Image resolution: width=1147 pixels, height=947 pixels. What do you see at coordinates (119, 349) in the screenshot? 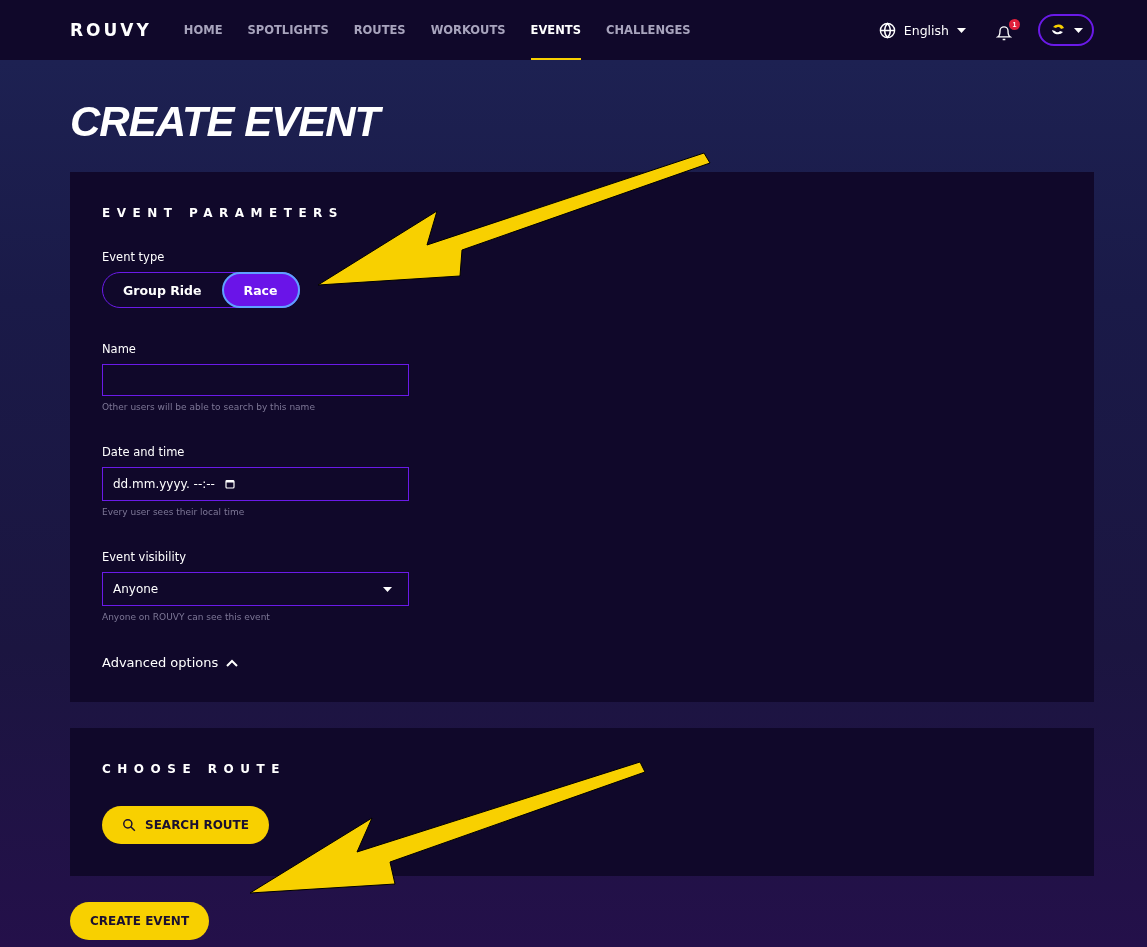
I see `field-label: Name` at bounding box center [119, 349].